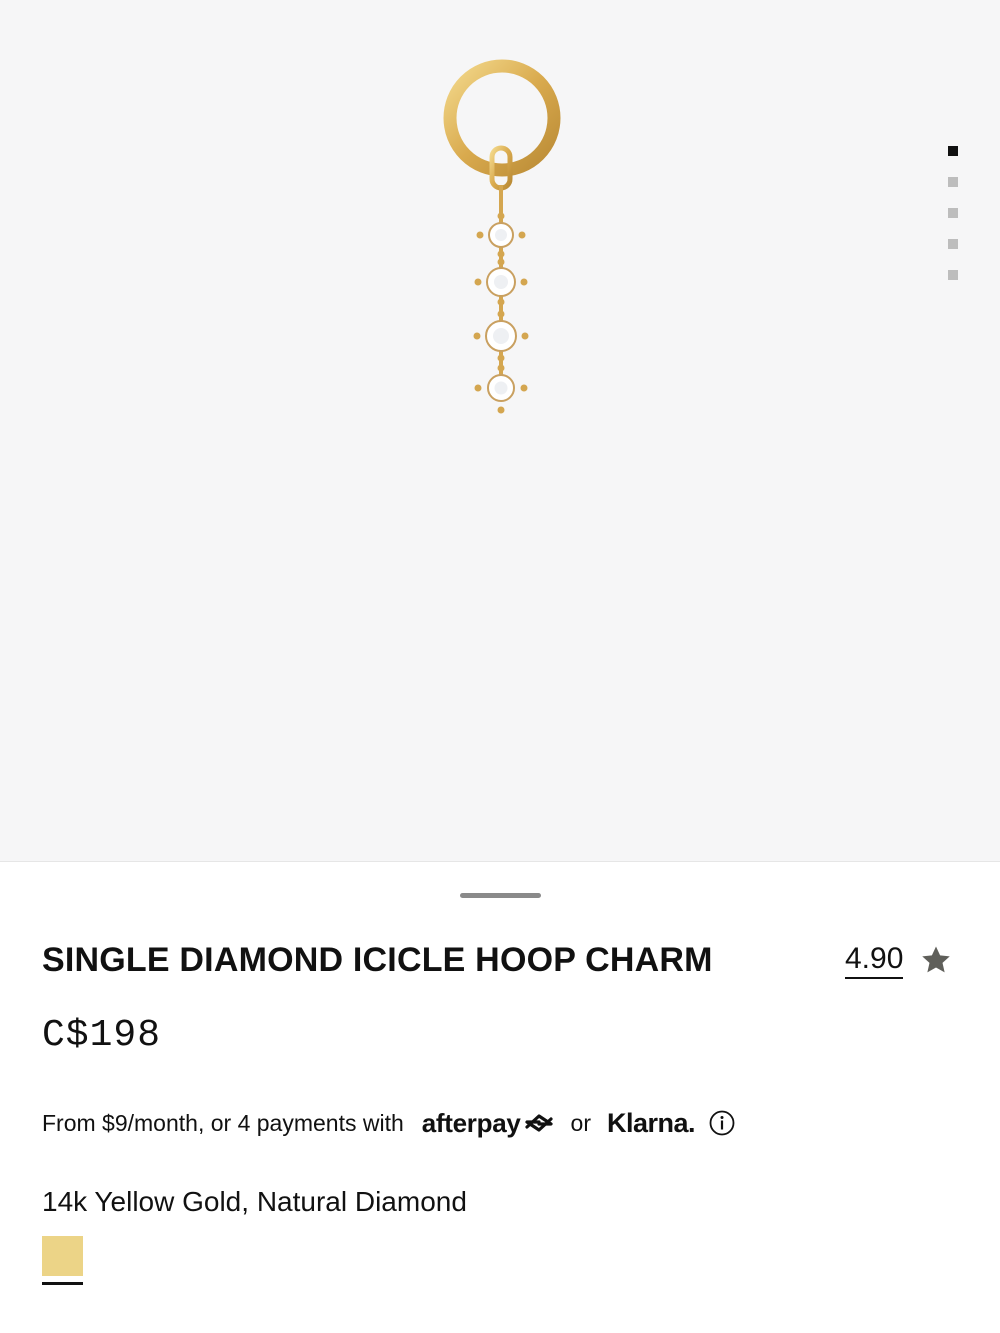 Image resolution: width=1000 pixels, height=1333 pixels. Describe the element at coordinates (471, 1122) in the screenshot. I see `afterpay-label: afterpay` at that location.